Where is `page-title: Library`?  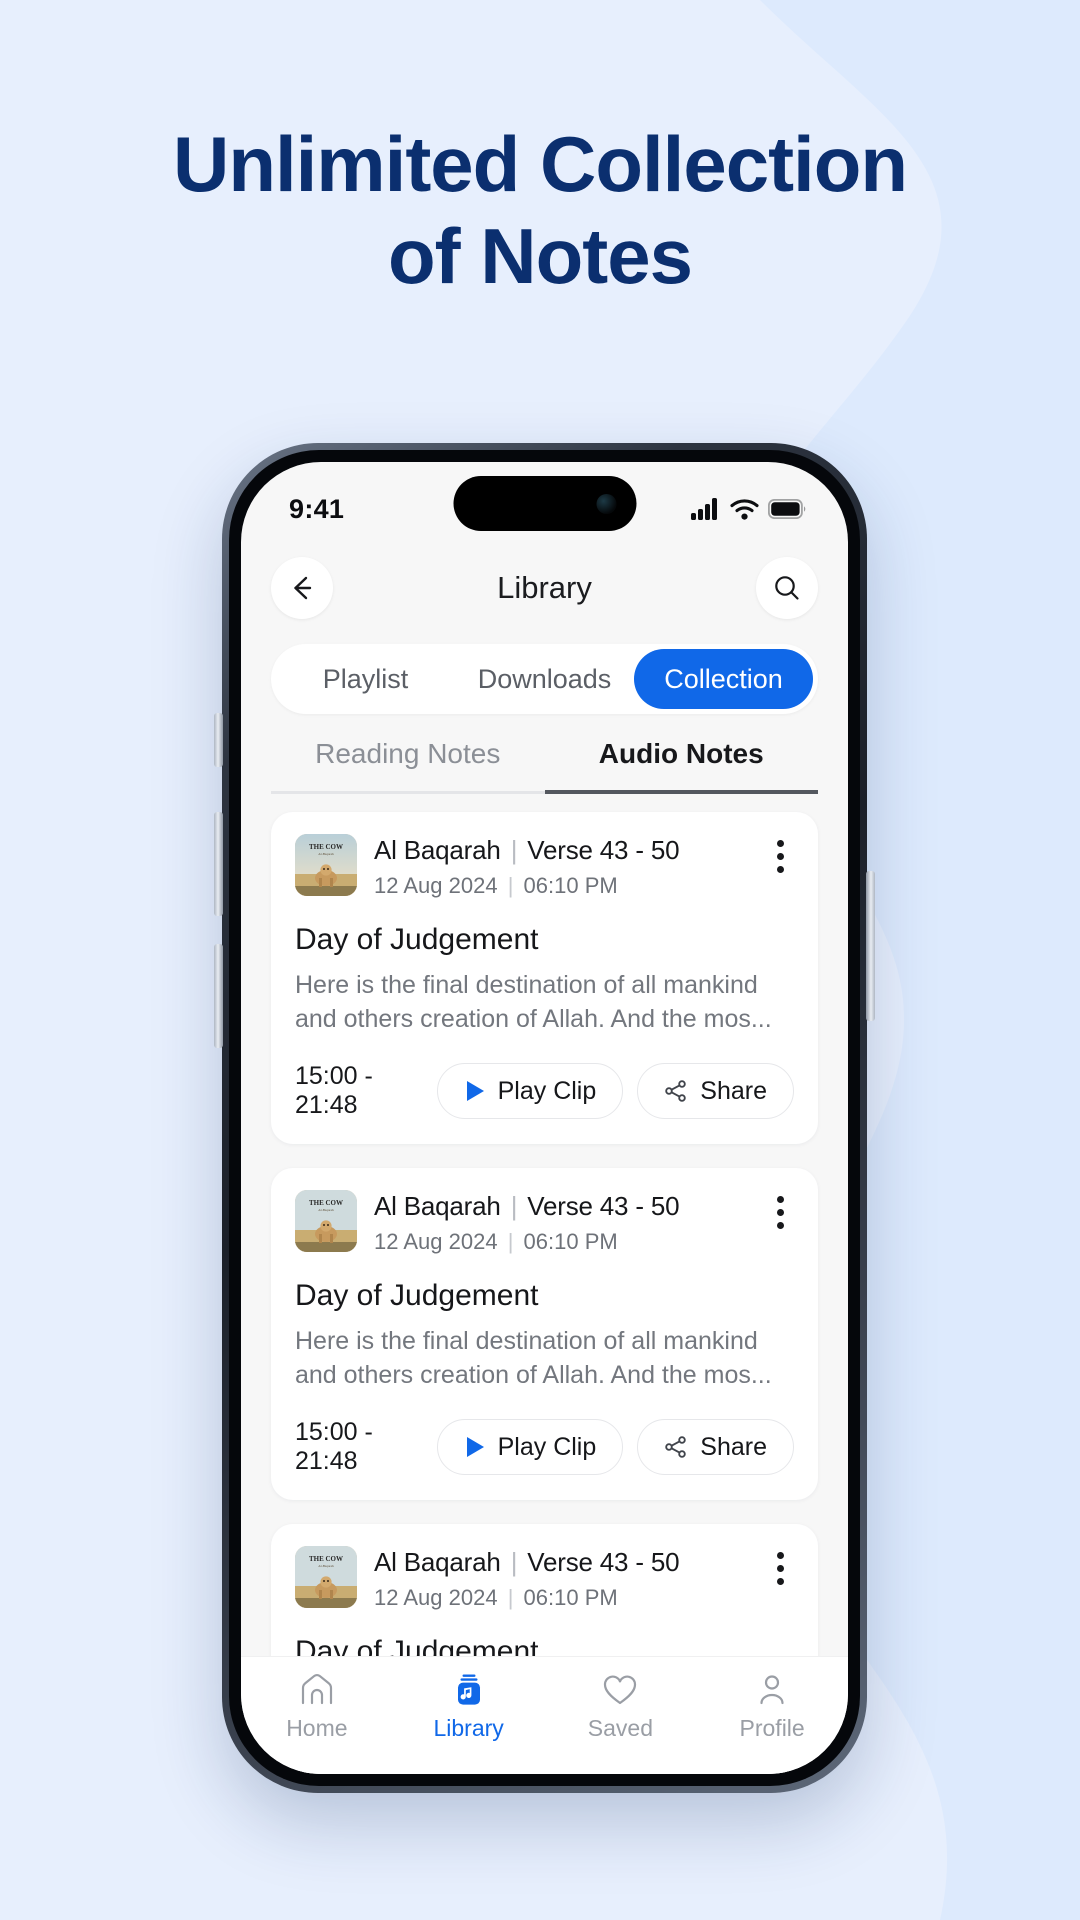 page-title: Library is located at coordinates (544, 587).